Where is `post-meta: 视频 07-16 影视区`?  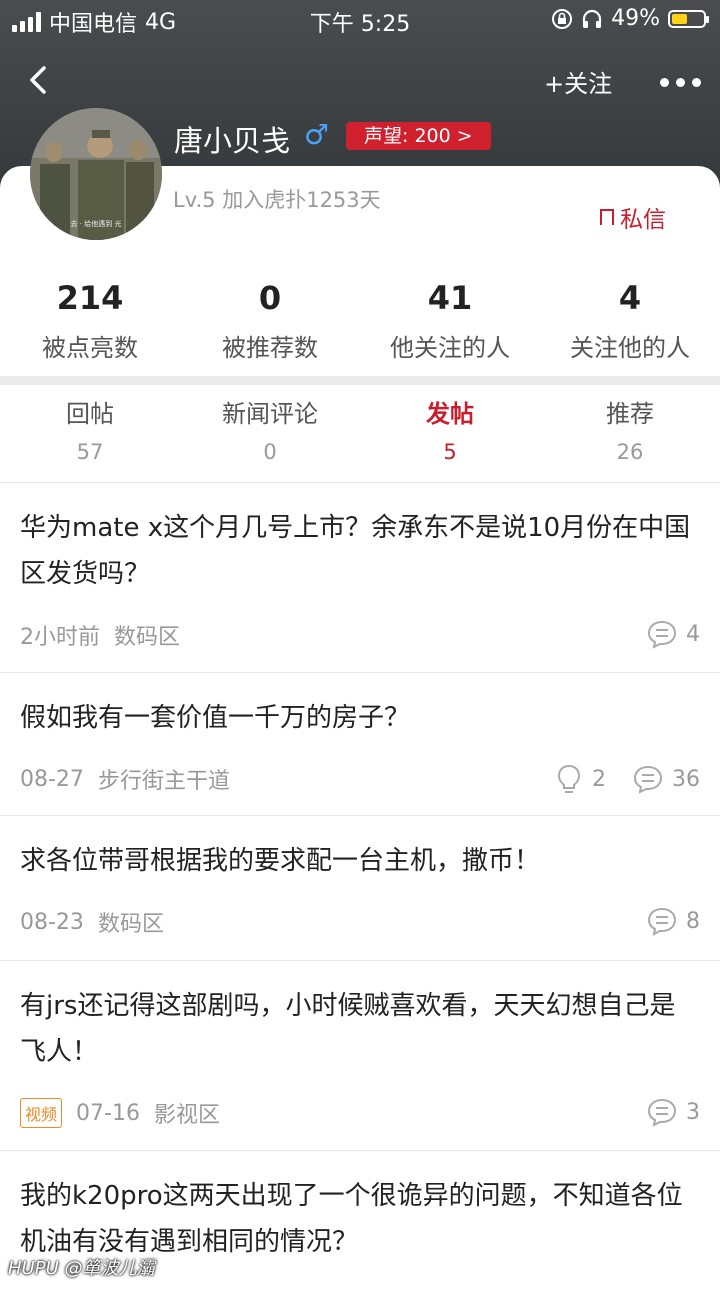 post-meta: 视频 07-16 影视区 is located at coordinates (120, 1113).